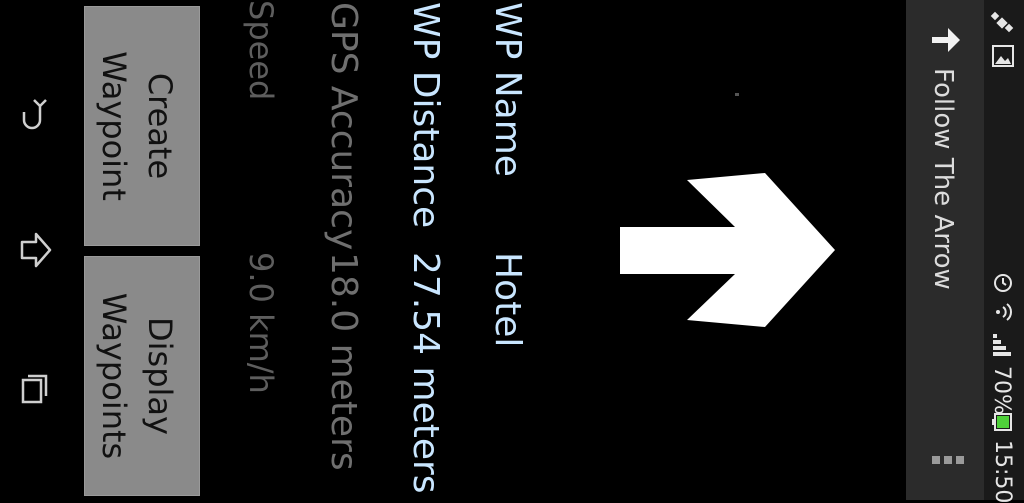 This screenshot has height=503, width=1024. I want to click on battery-percent: 70%, so click(1001, 390).